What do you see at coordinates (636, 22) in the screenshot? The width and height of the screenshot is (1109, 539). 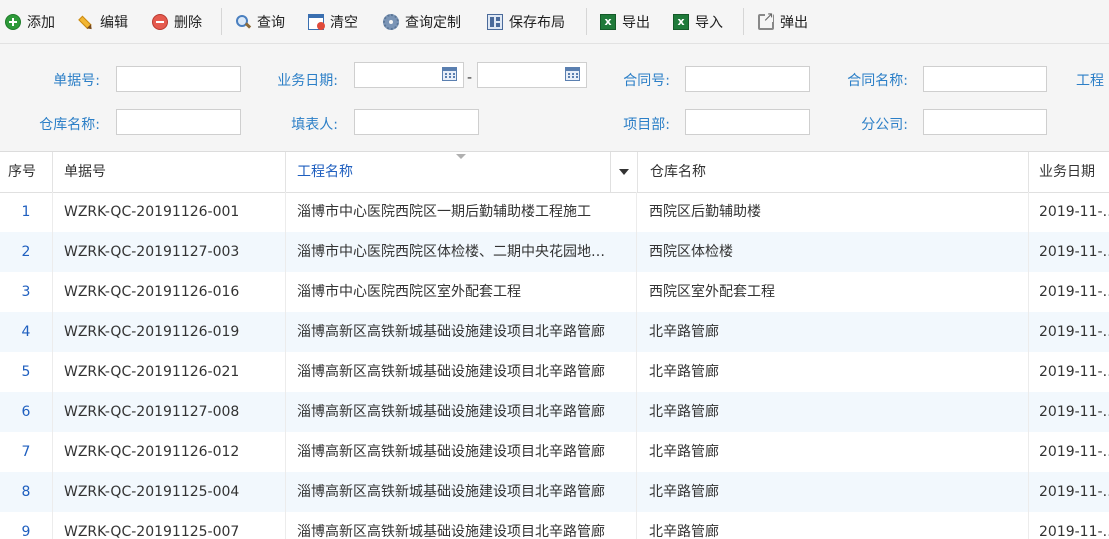 I see `export-label: 导出` at bounding box center [636, 22].